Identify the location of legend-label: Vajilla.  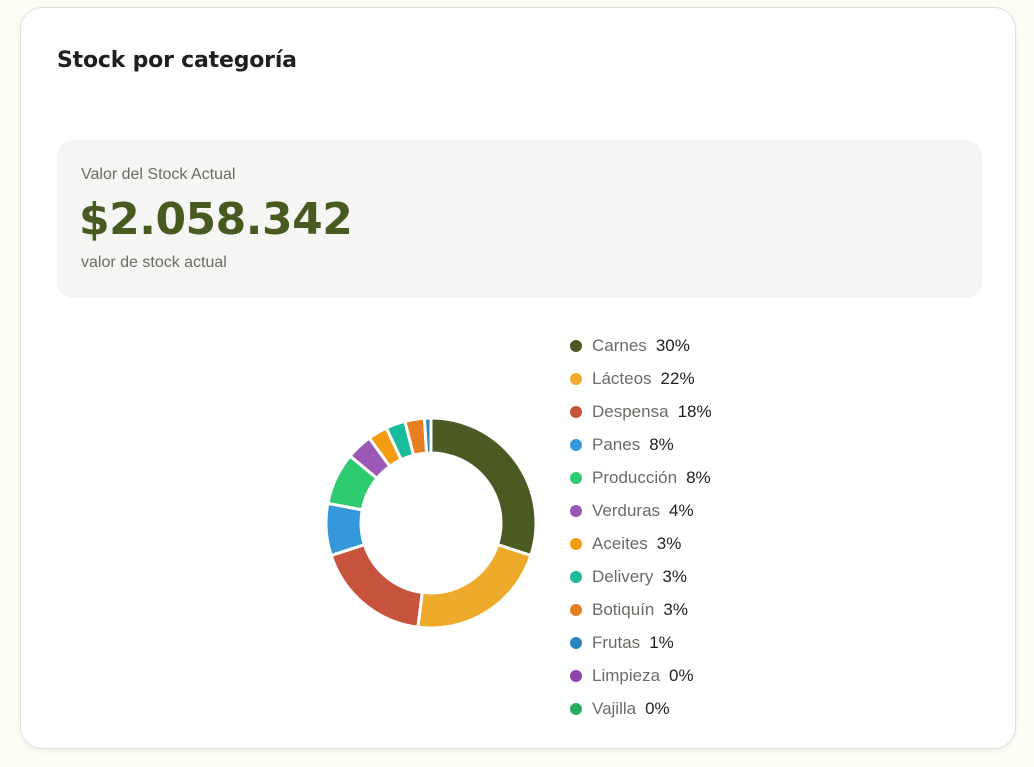
(614, 708).